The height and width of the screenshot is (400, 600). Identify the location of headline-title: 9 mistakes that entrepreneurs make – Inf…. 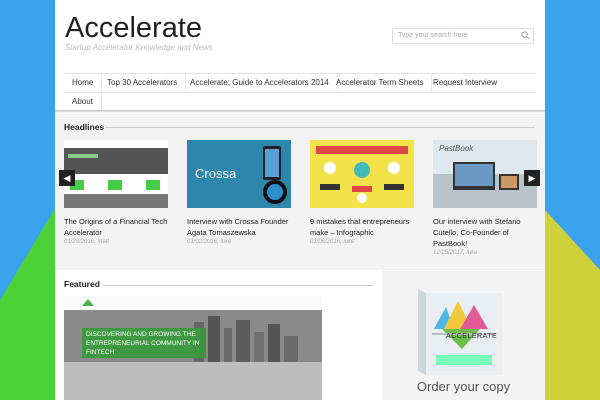
(362, 227).